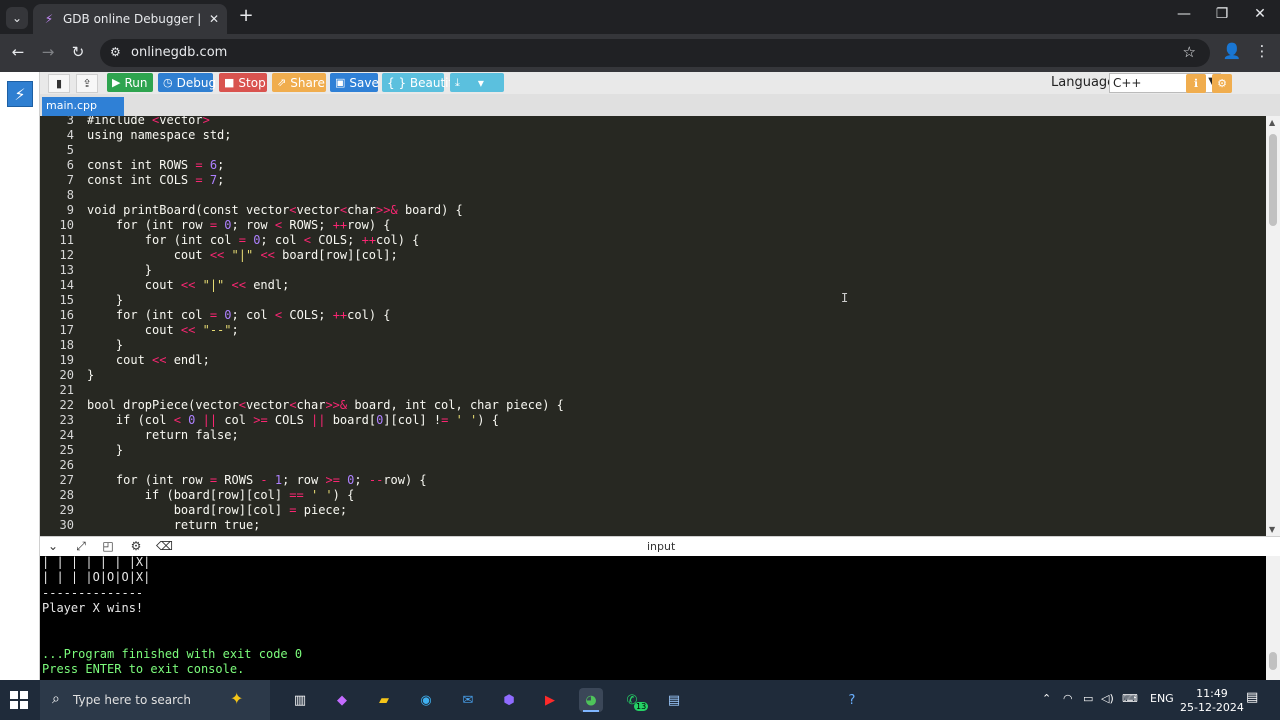 Image resolution: width=1280 pixels, height=720 pixels. I want to click on mail-icon: ✉, so click(468, 700).